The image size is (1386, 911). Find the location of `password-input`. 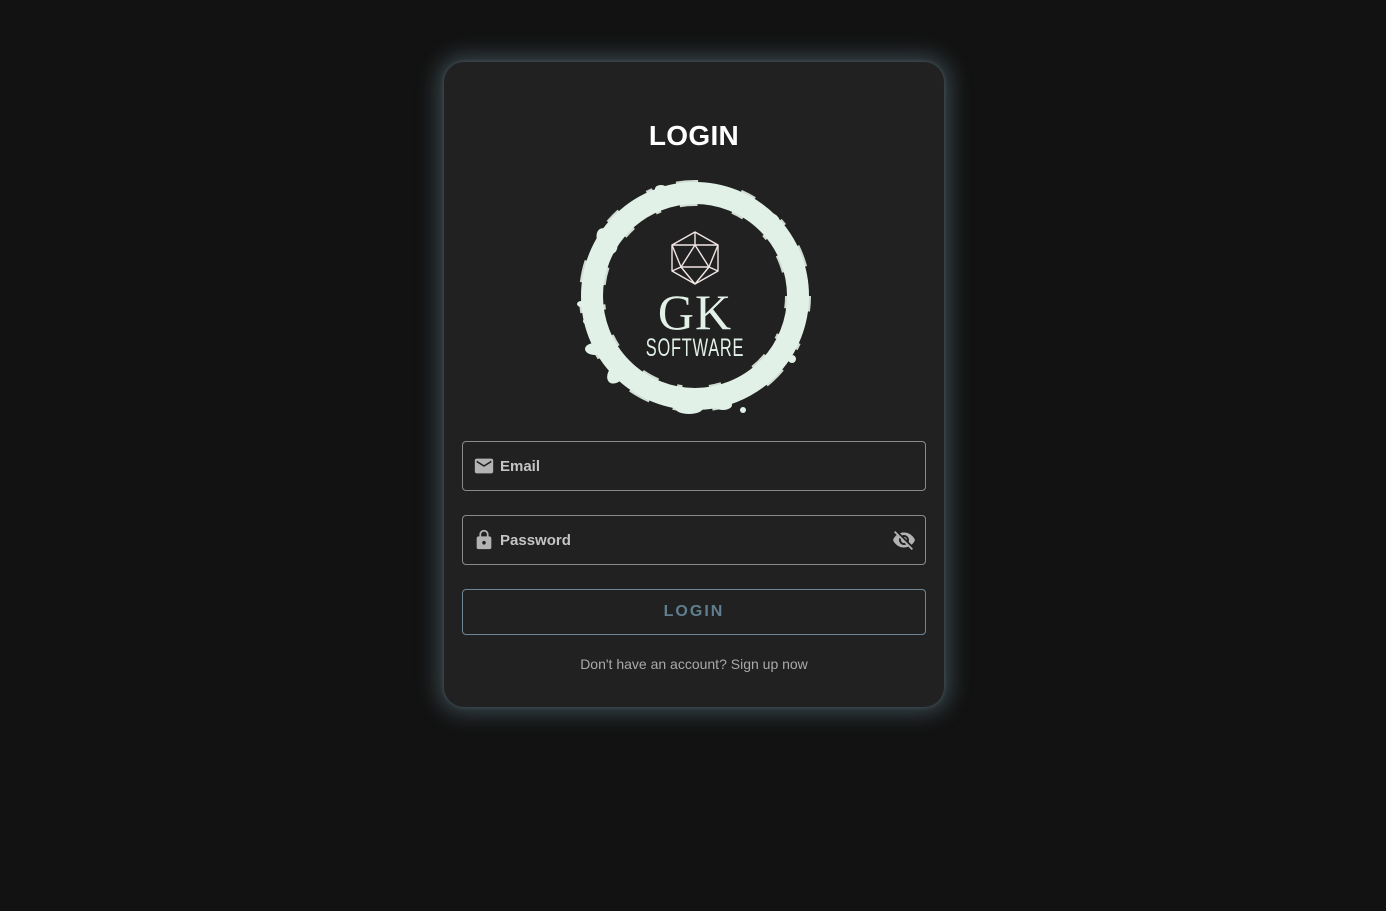

password-input is located at coordinates (690, 540).